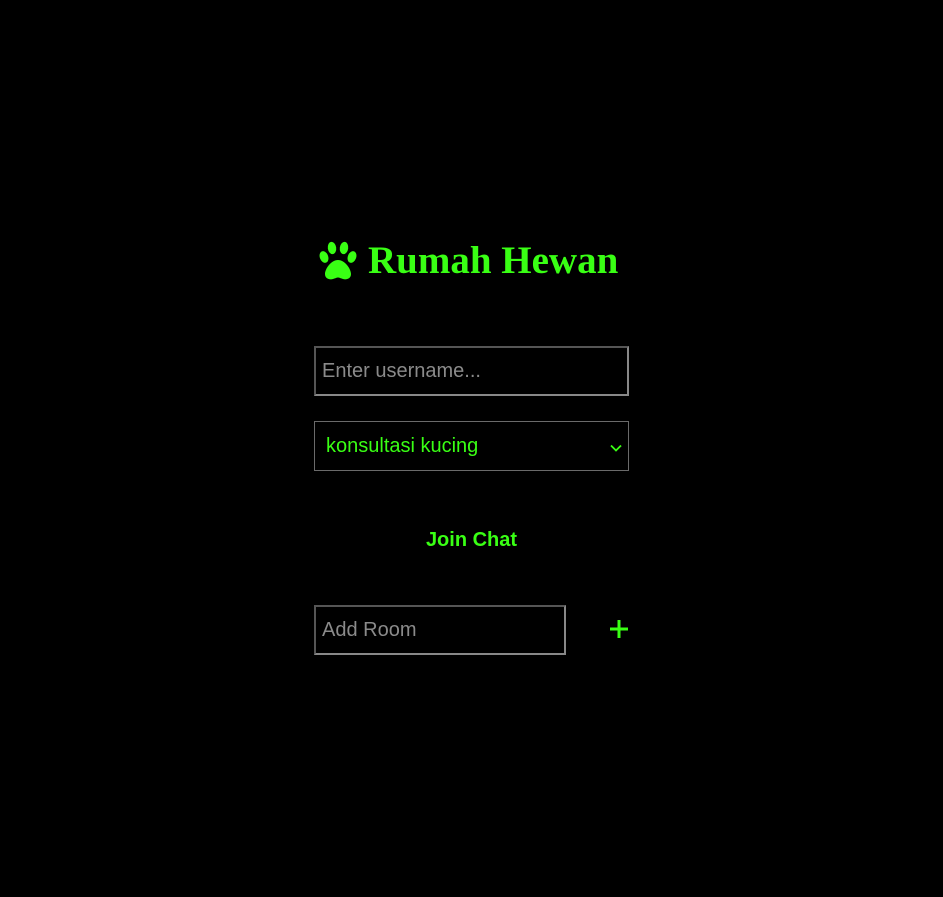  What do you see at coordinates (402, 445) in the screenshot?
I see `room-select-value: konsultasi kucing` at bounding box center [402, 445].